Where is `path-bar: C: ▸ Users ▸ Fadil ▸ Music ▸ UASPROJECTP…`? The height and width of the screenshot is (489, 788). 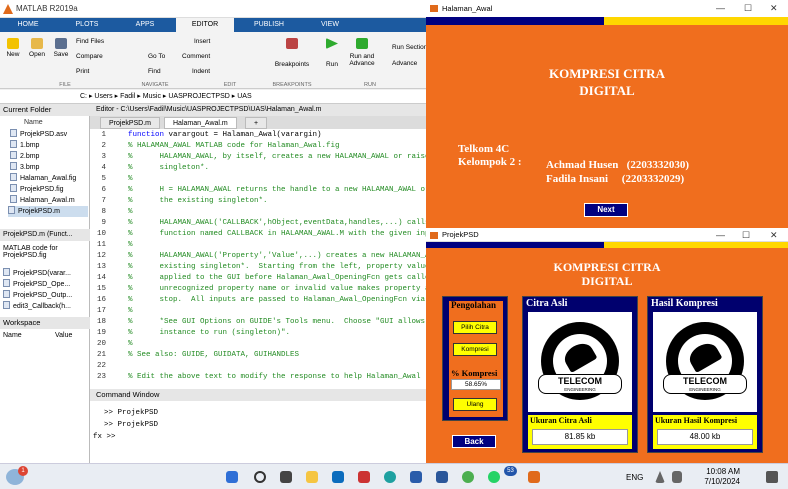 path-bar: C: ▸ Users ▸ Fadil ▸ Music ▸ UASPROJECTP… is located at coordinates (215, 97).